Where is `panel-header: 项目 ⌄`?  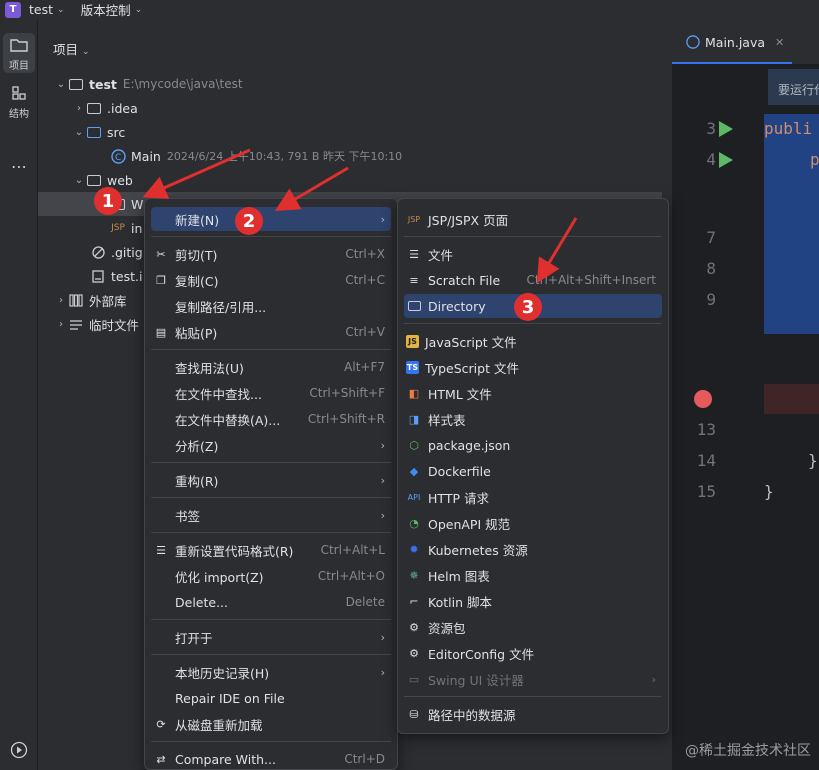 panel-header: 项目 ⌄ is located at coordinates (71, 48).